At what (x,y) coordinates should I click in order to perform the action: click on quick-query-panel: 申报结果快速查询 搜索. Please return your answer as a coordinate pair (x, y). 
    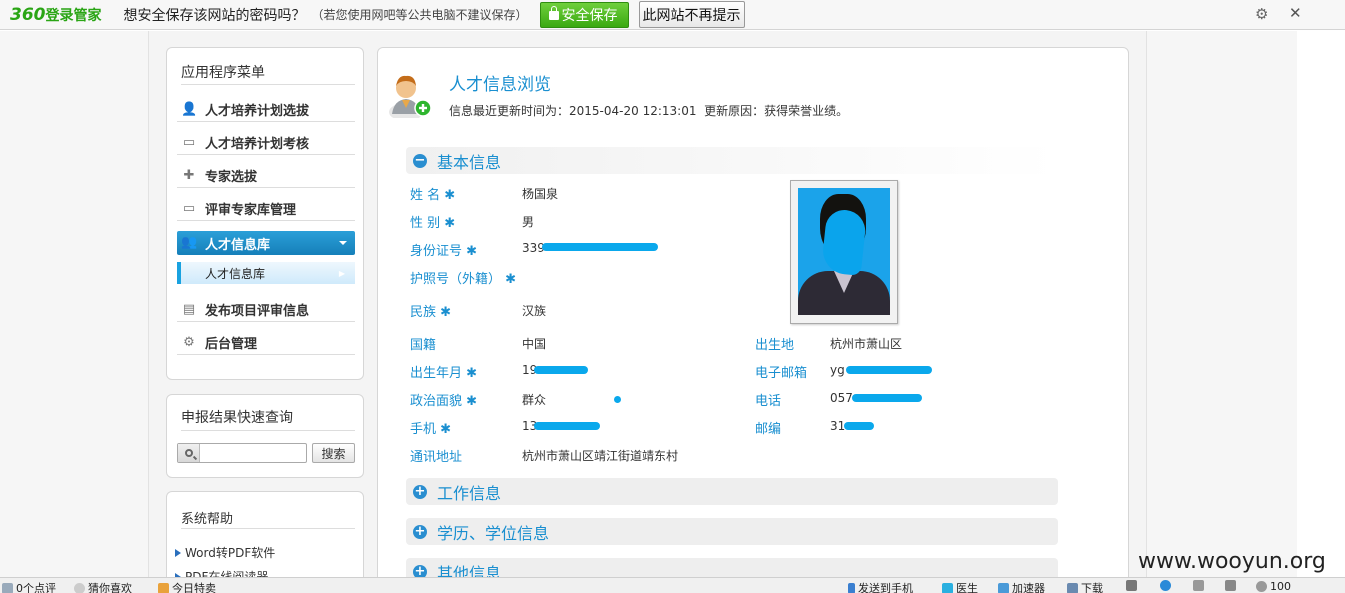
    Looking at the image, I should click on (265, 436).